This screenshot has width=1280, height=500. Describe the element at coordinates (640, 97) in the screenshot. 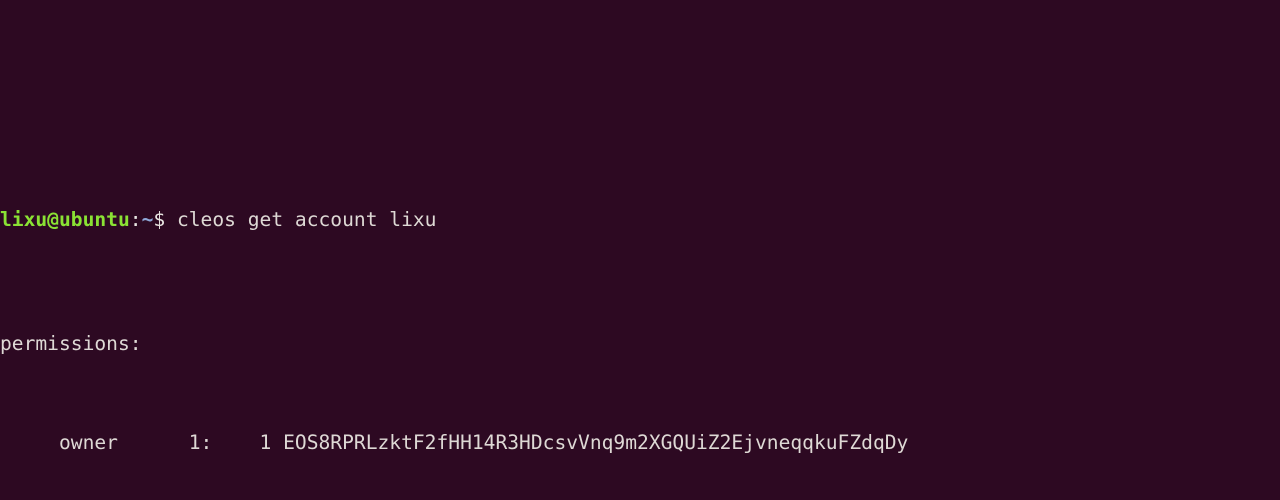

I see `terminal-line-partial-top` at that location.